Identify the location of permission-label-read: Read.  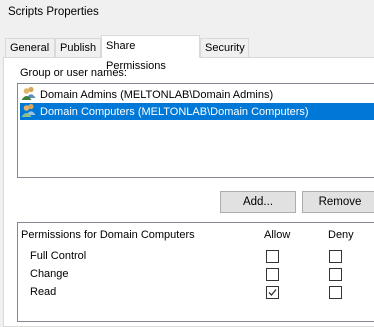
(43, 292).